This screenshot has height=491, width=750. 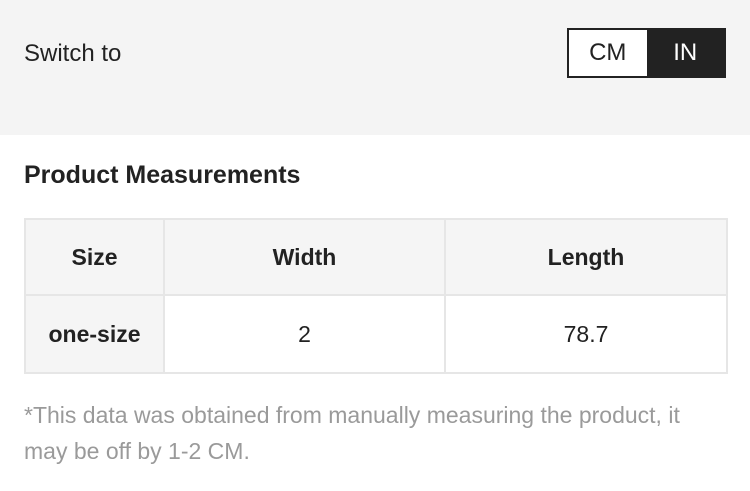 What do you see at coordinates (94, 257) in the screenshot?
I see `header-size: Size` at bounding box center [94, 257].